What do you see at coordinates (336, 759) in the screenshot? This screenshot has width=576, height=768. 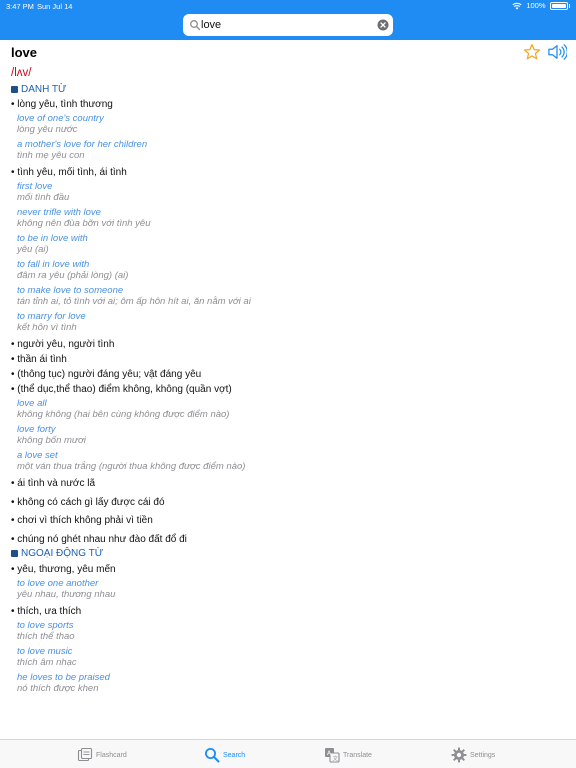 I see `svg-text: 文` at bounding box center [336, 759].